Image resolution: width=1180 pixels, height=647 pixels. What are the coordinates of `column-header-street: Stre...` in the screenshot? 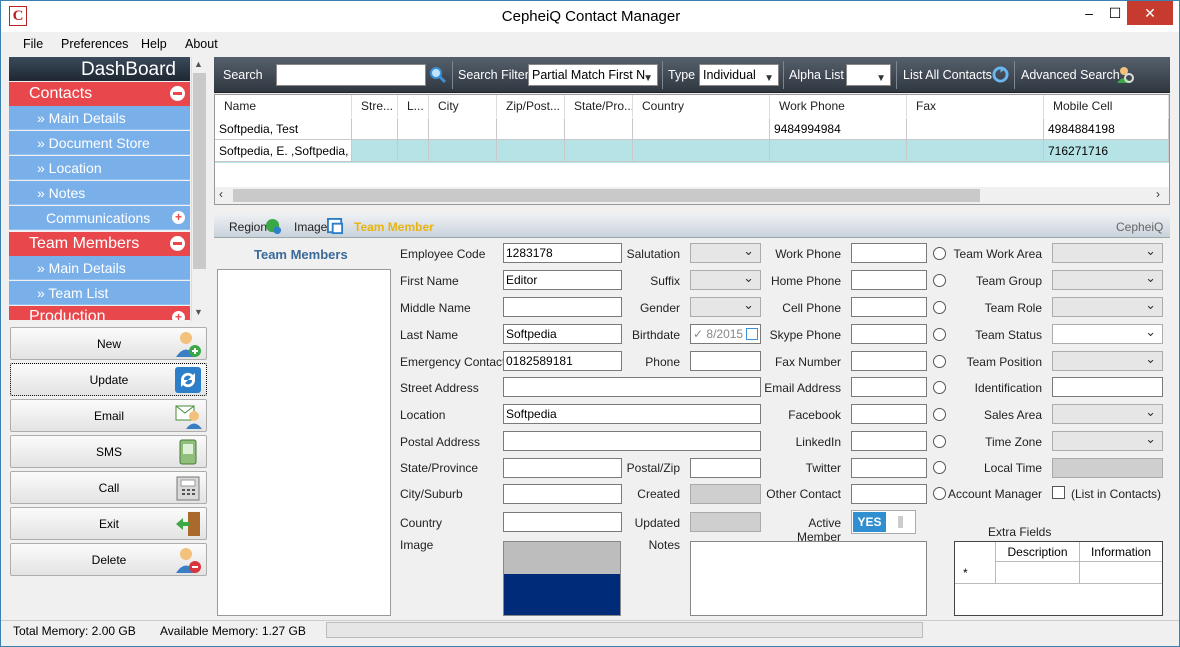 It's located at (375, 106).